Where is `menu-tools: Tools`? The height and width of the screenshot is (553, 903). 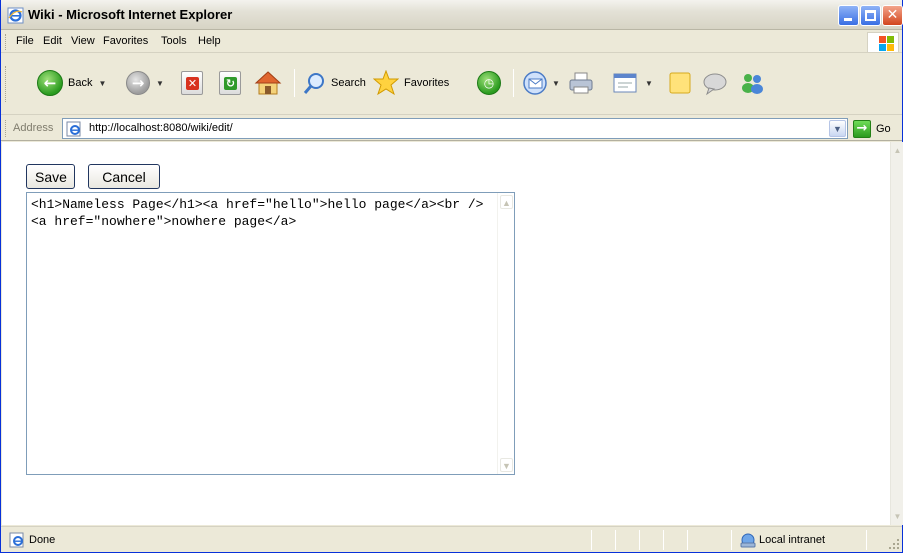
menu-tools: Tools is located at coordinates (174, 41).